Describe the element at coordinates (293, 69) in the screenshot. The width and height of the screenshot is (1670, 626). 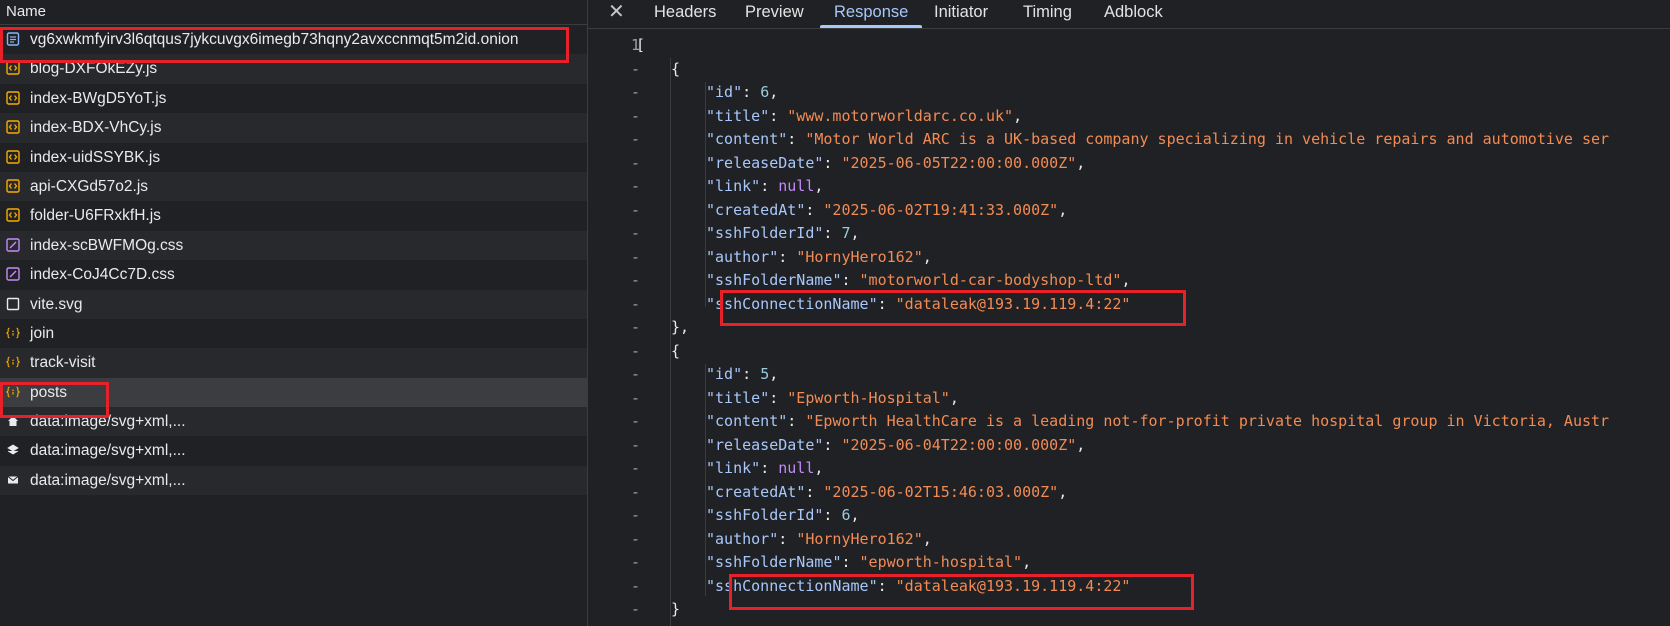
I see `request-row: blog-DXFOkEZy.js` at that location.